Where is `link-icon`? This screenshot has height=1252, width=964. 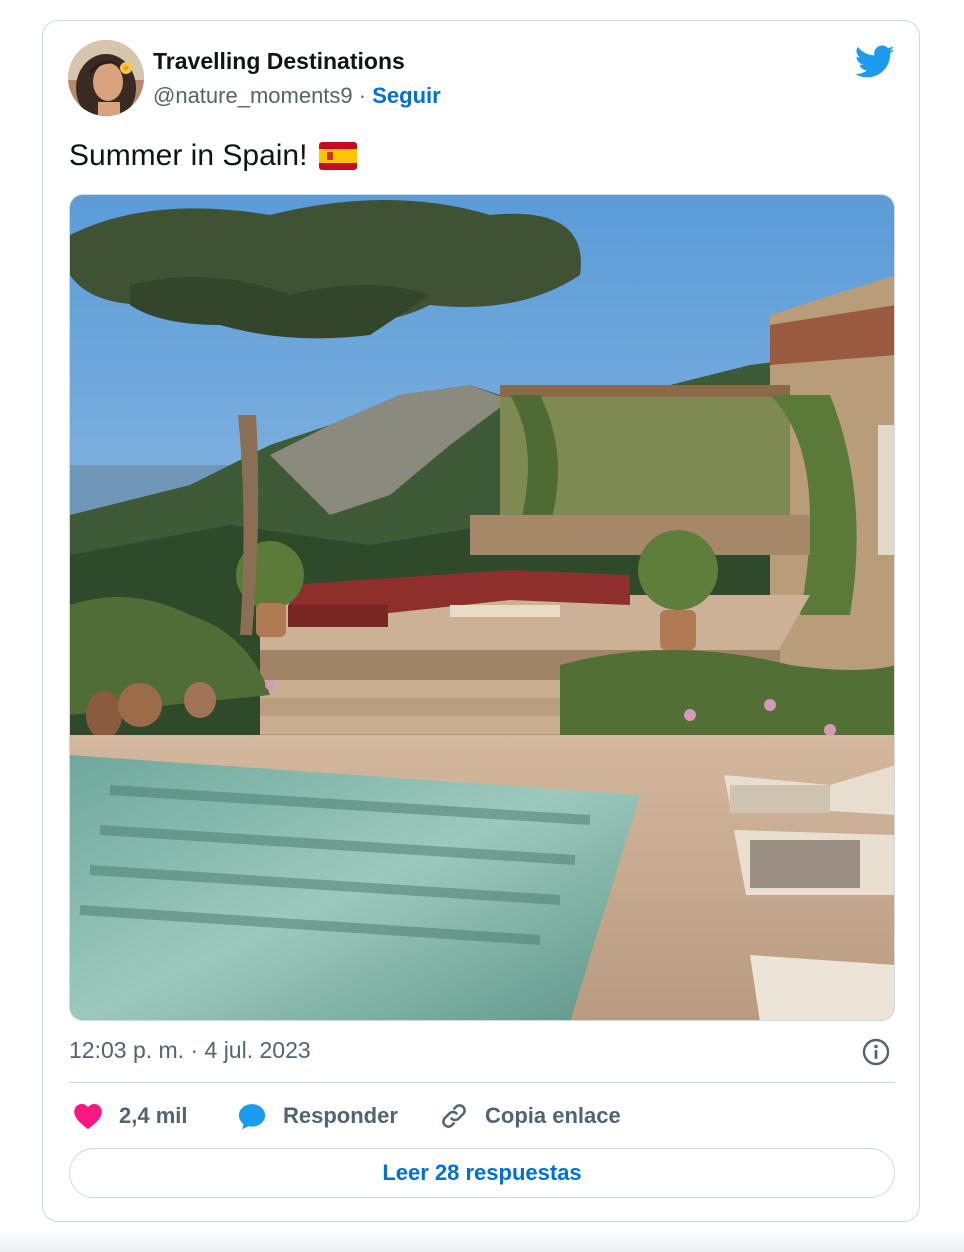 link-icon is located at coordinates (454, 1116).